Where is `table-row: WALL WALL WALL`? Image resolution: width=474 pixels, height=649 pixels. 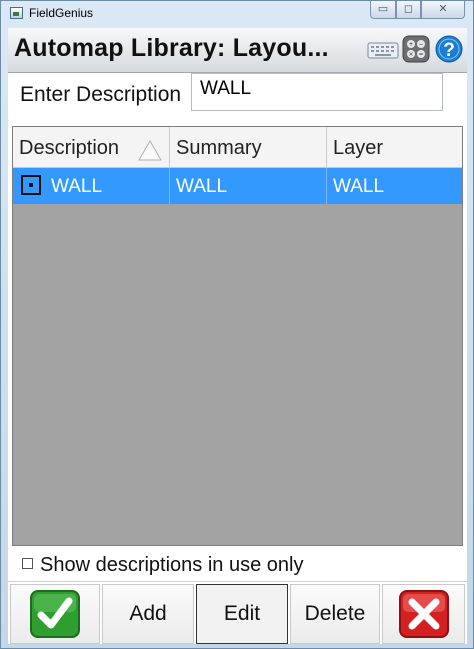 table-row: WALL WALL WALL is located at coordinates (237, 186).